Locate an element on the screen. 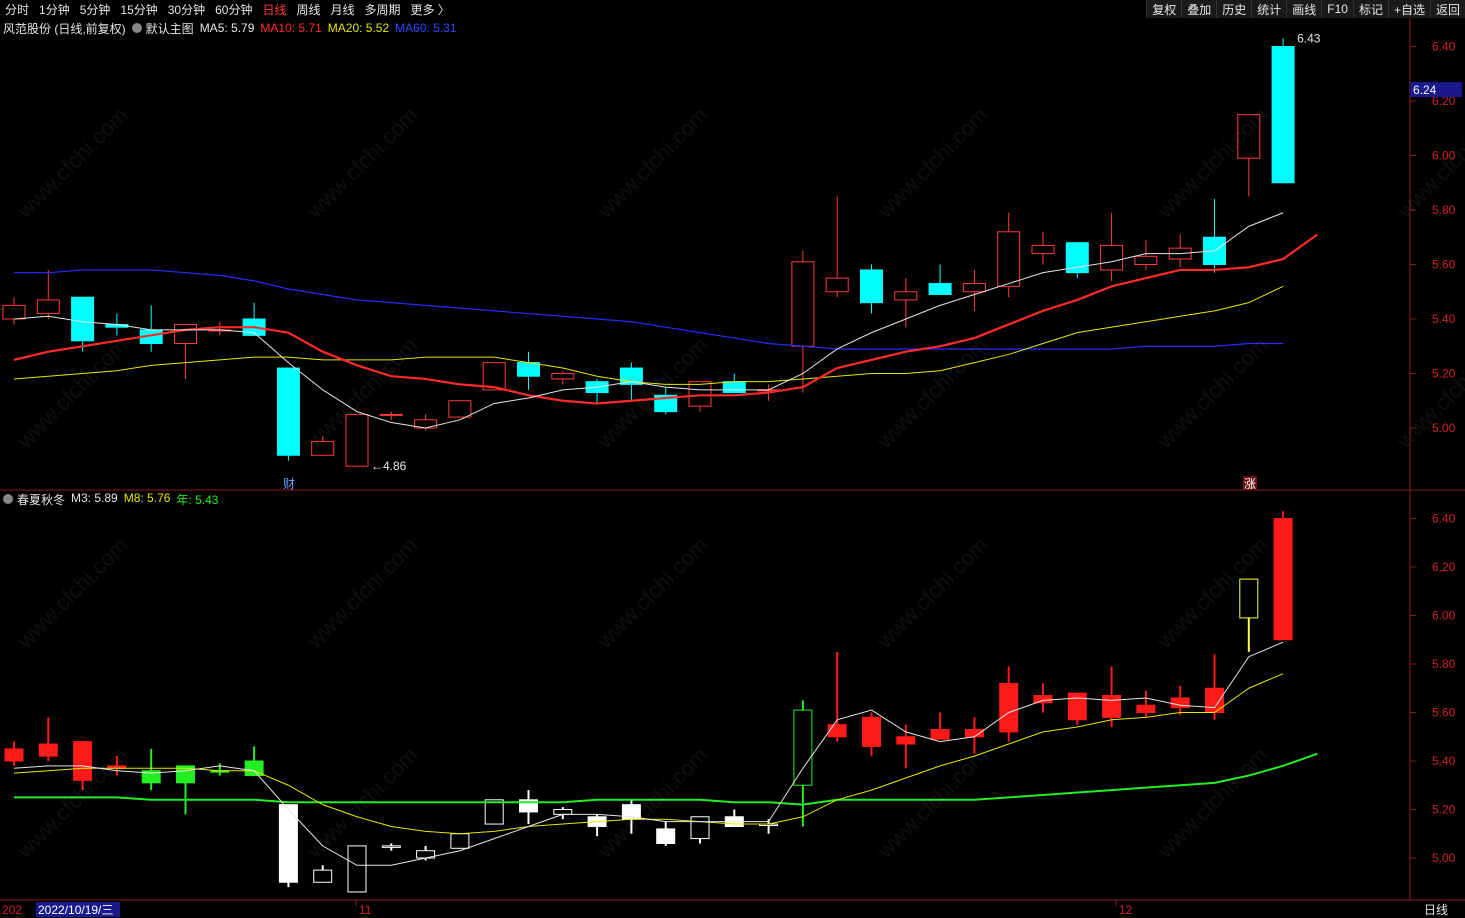 Image resolution: width=1465 pixels, height=918 pixels. year-stub-label: 202 is located at coordinates (12, 910).